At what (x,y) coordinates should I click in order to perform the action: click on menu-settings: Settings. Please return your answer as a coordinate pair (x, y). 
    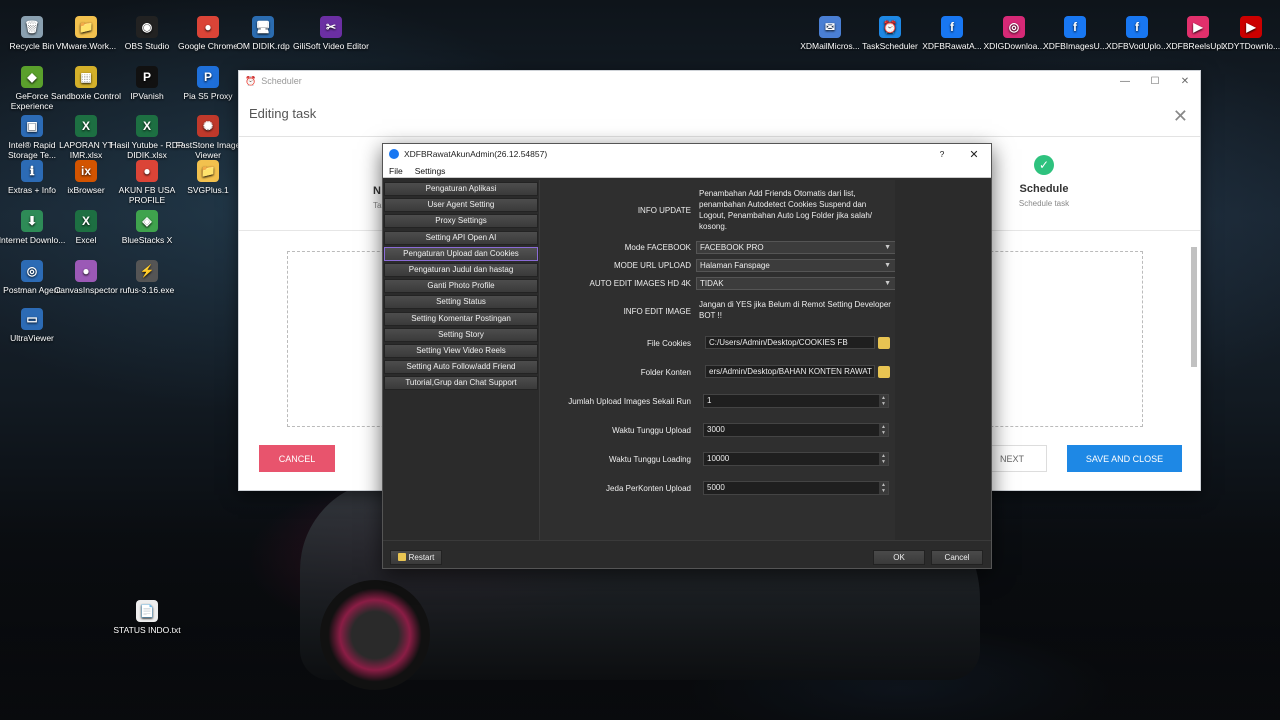
    Looking at the image, I should click on (430, 170).